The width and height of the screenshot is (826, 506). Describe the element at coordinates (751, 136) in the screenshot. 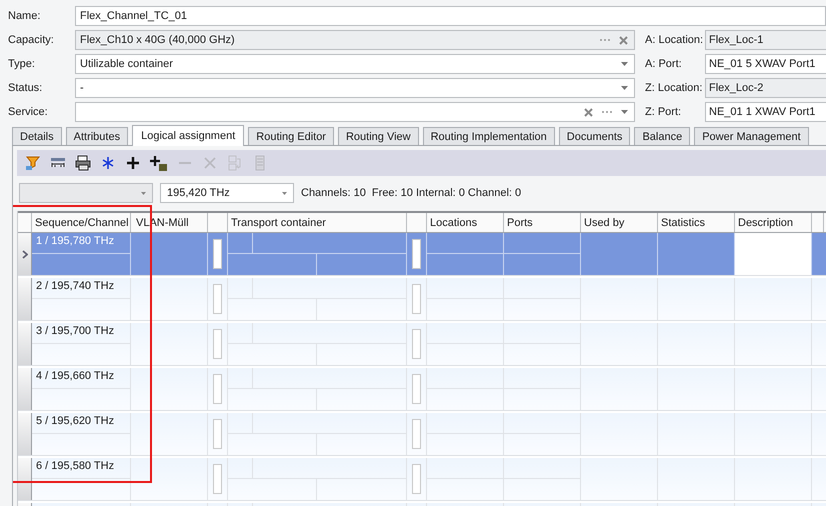

I see `tab: Power Management` at that location.